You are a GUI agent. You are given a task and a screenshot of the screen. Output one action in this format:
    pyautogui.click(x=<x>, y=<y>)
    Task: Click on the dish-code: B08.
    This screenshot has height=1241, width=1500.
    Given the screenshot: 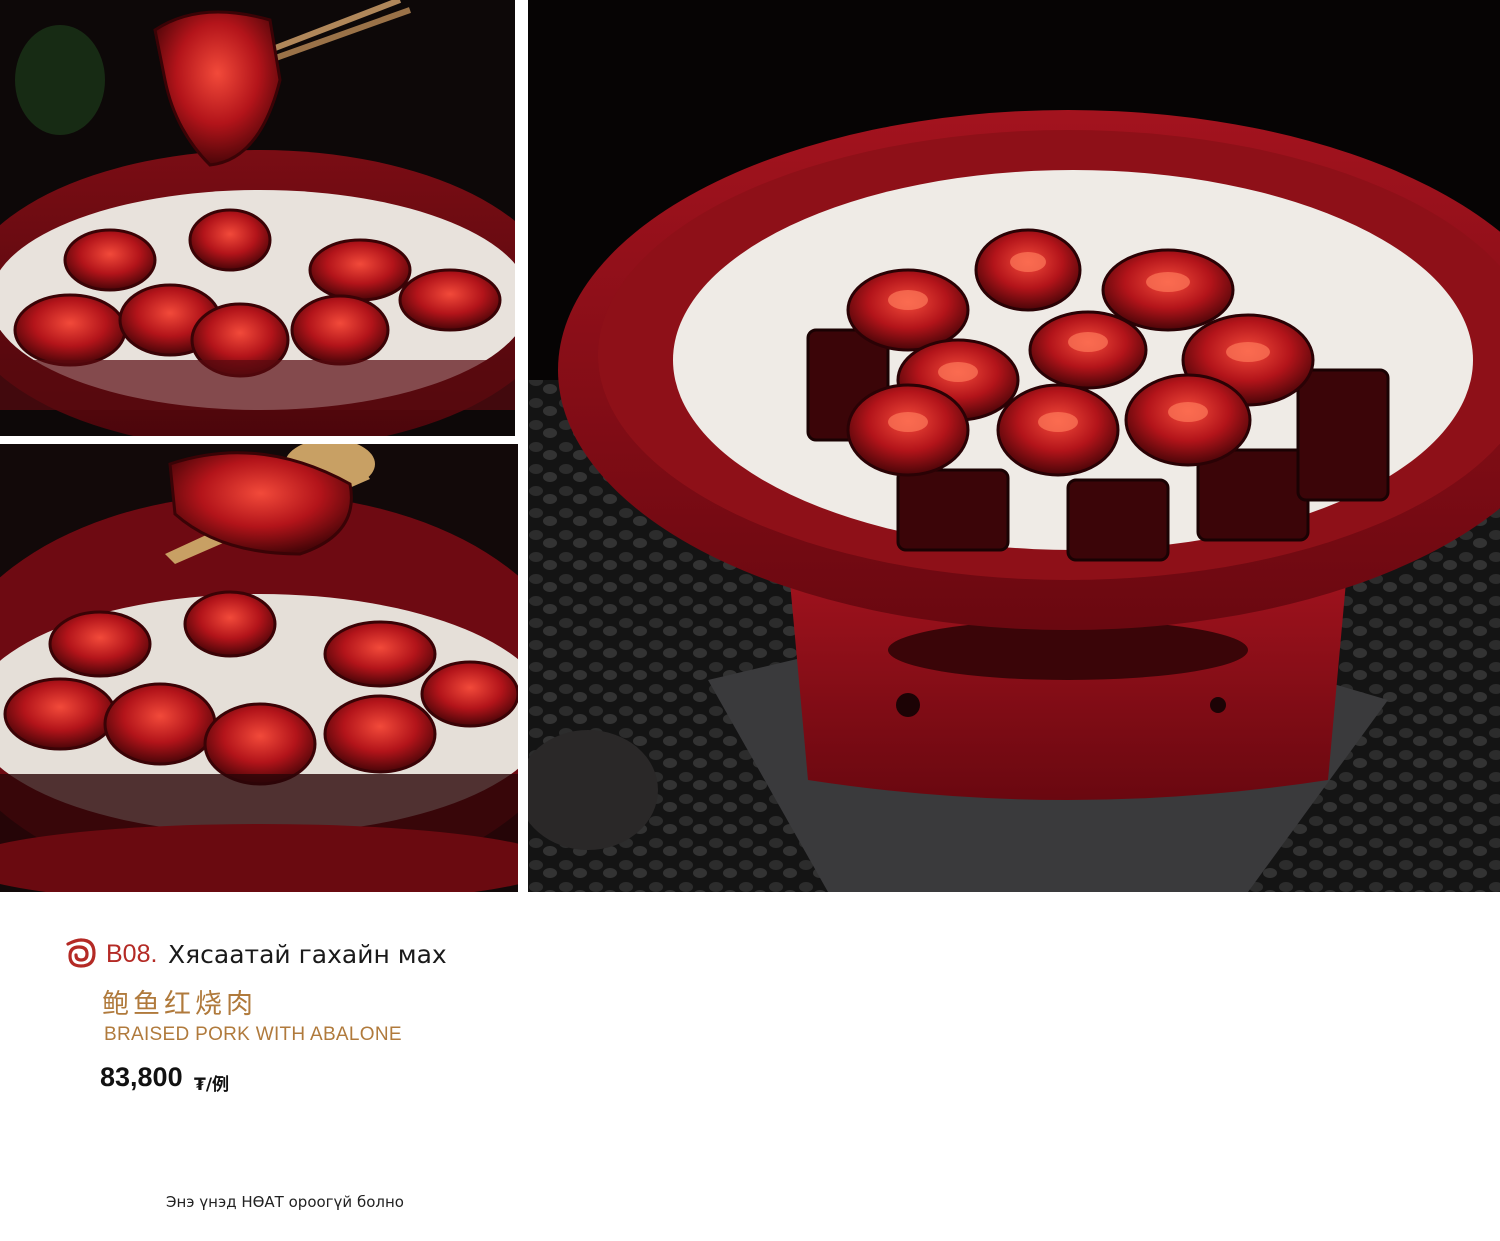 What is the action you would take?
    pyautogui.click(x=132, y=954)
    